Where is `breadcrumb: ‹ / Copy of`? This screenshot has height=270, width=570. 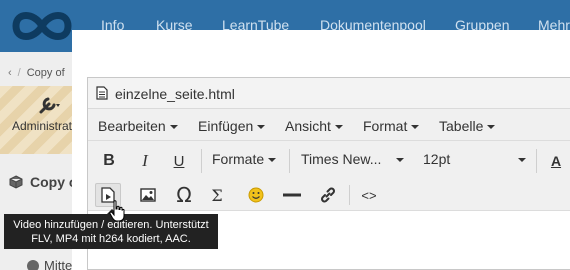
breadcrumb: ‹ / Copy of is located at coordinates (36, 73).